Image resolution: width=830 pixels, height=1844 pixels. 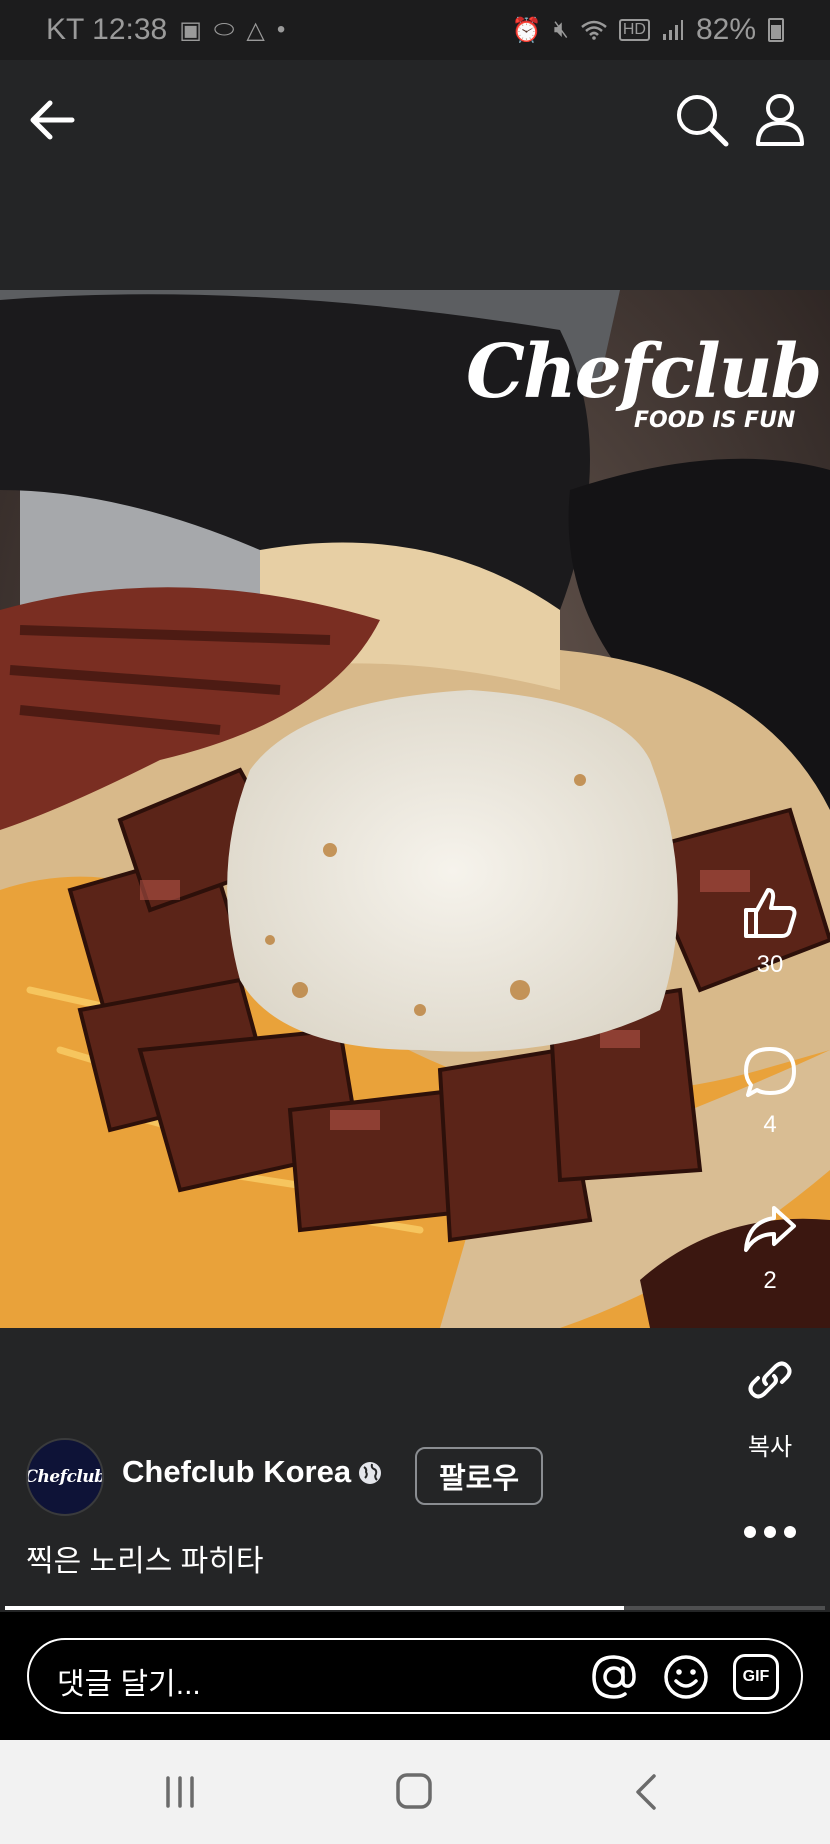 What do you see at coordinates (770, 1380) in the screenshot?
I see `link-icon` at bounding box center [770, 1380].